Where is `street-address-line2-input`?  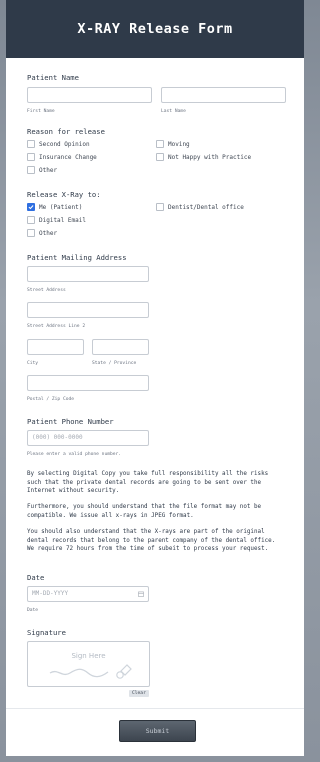
street-address-line2-input is located at coordinates (88, 310).